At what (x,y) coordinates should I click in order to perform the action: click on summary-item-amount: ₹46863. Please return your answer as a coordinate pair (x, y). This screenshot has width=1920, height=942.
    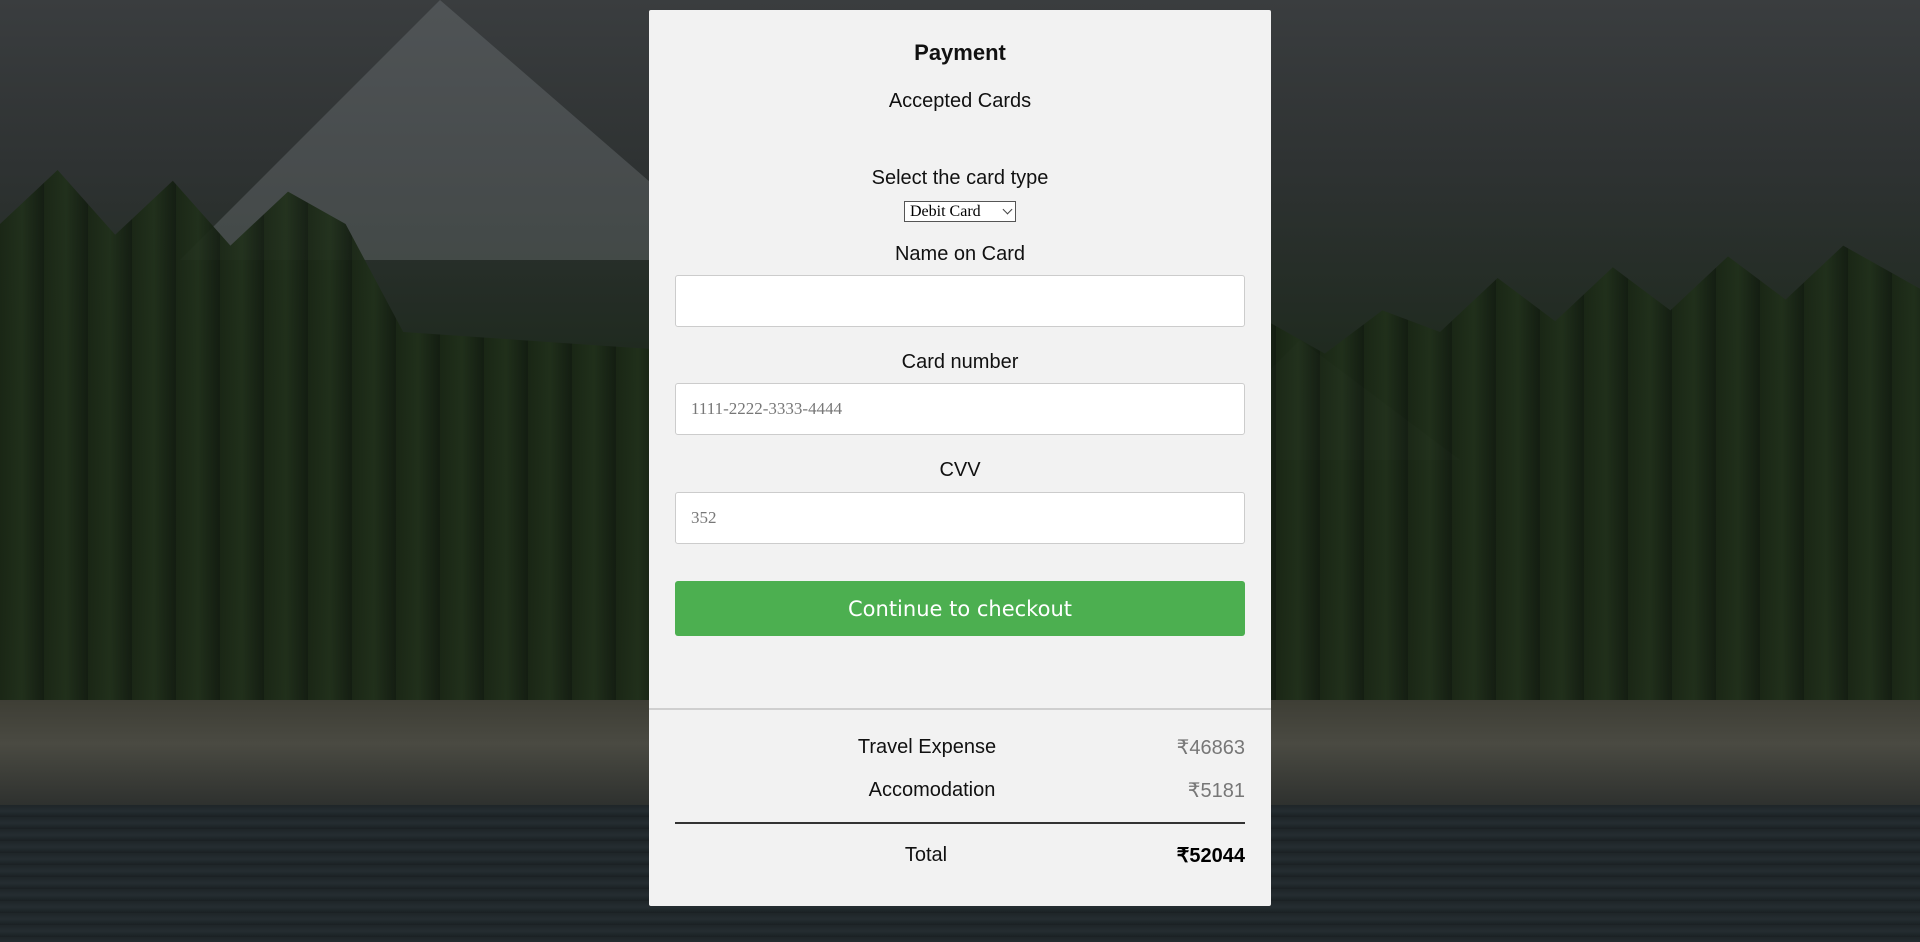
    Looking at the image, I should click on (1210, 747).